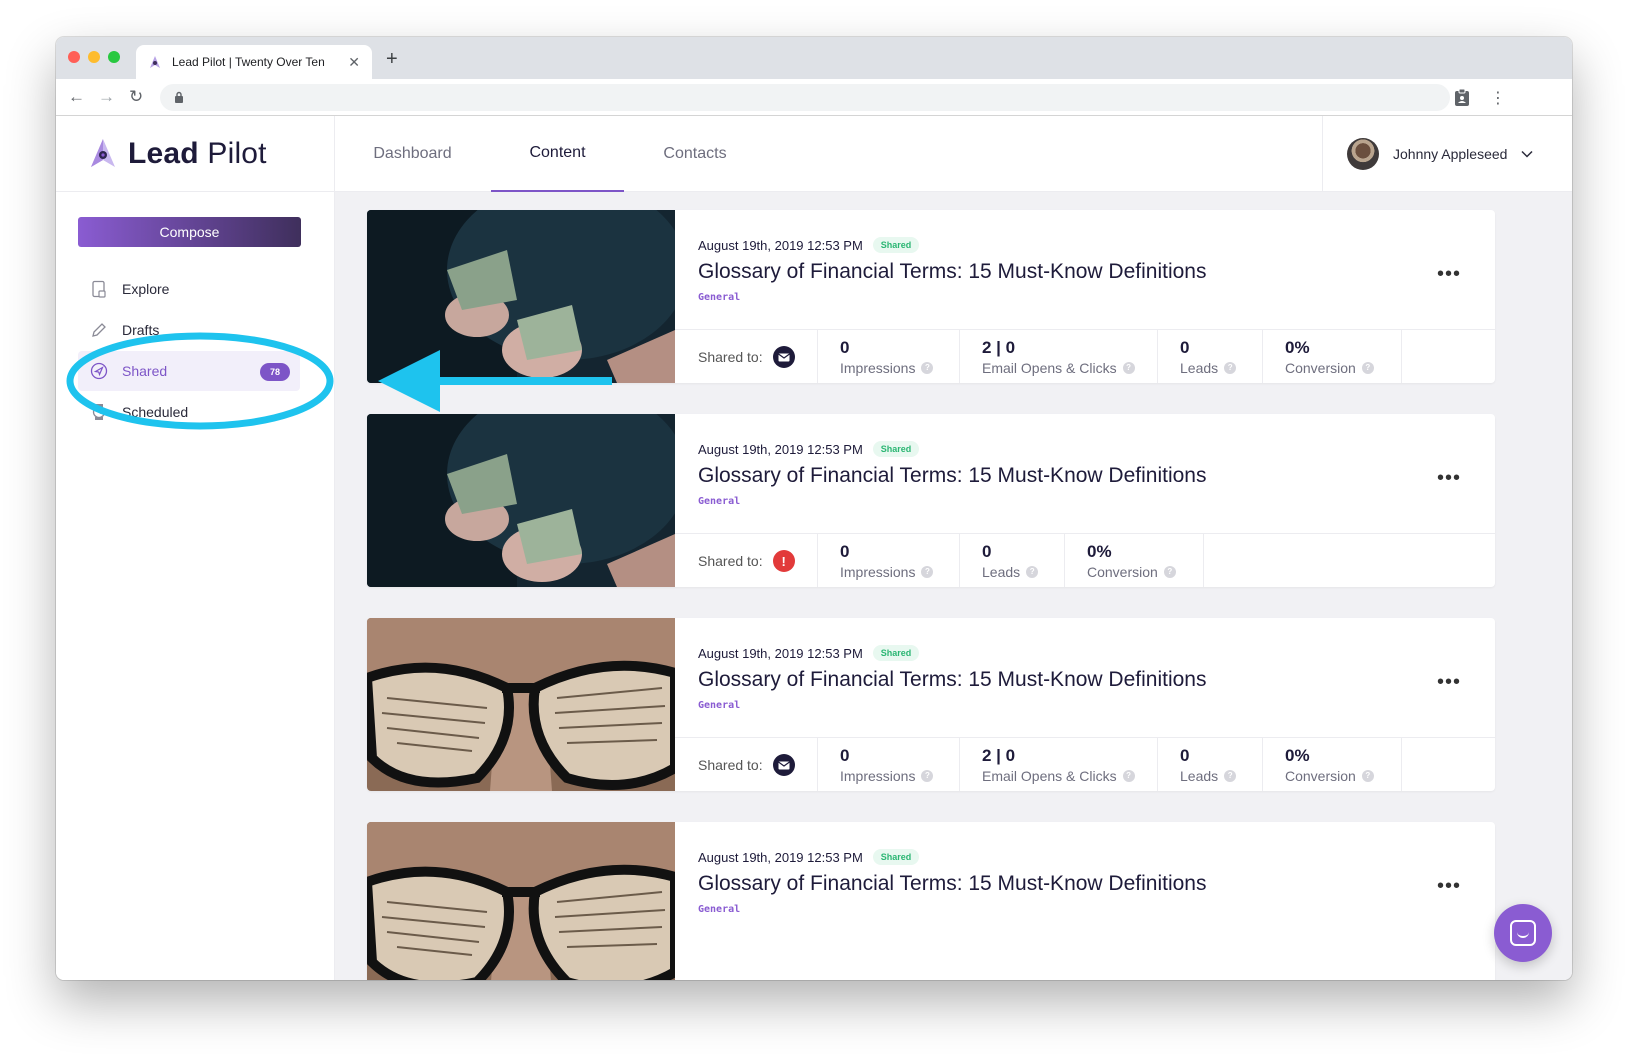 This screenshot has width=1627, height=1054. Describe the element at coordinates (189, 330) in the screenshot. I see `sidebar-item-drafts: Drafts` at that location.